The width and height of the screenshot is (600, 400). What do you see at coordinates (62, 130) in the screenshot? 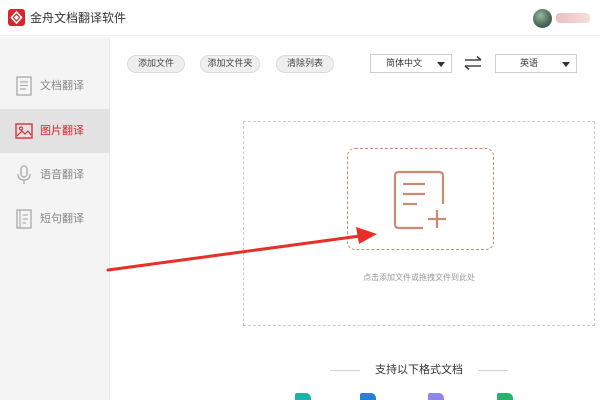
I see `sidebar-item-label: 图片翻译` at bounding box center [62, 130].